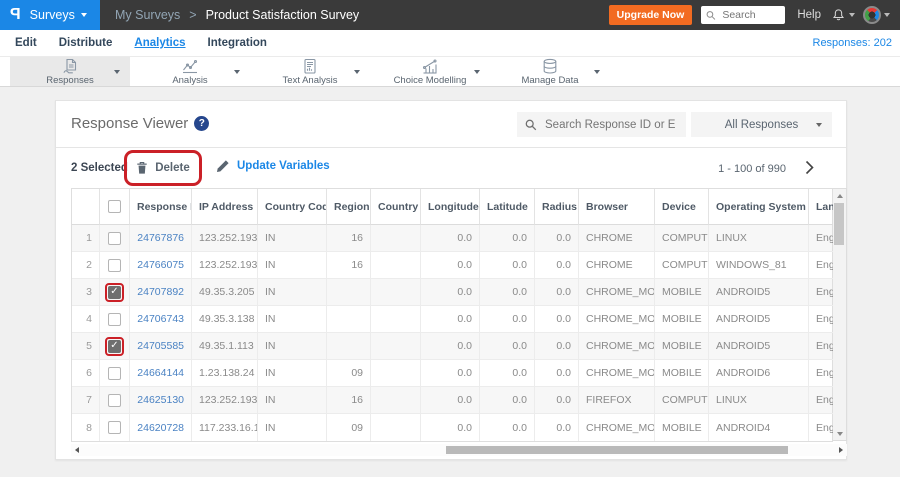  What do you see at coordinates (190, 71) in the screenshot?
I see `toolbar-analysis: Analysis` at bounding box center [190, 71].